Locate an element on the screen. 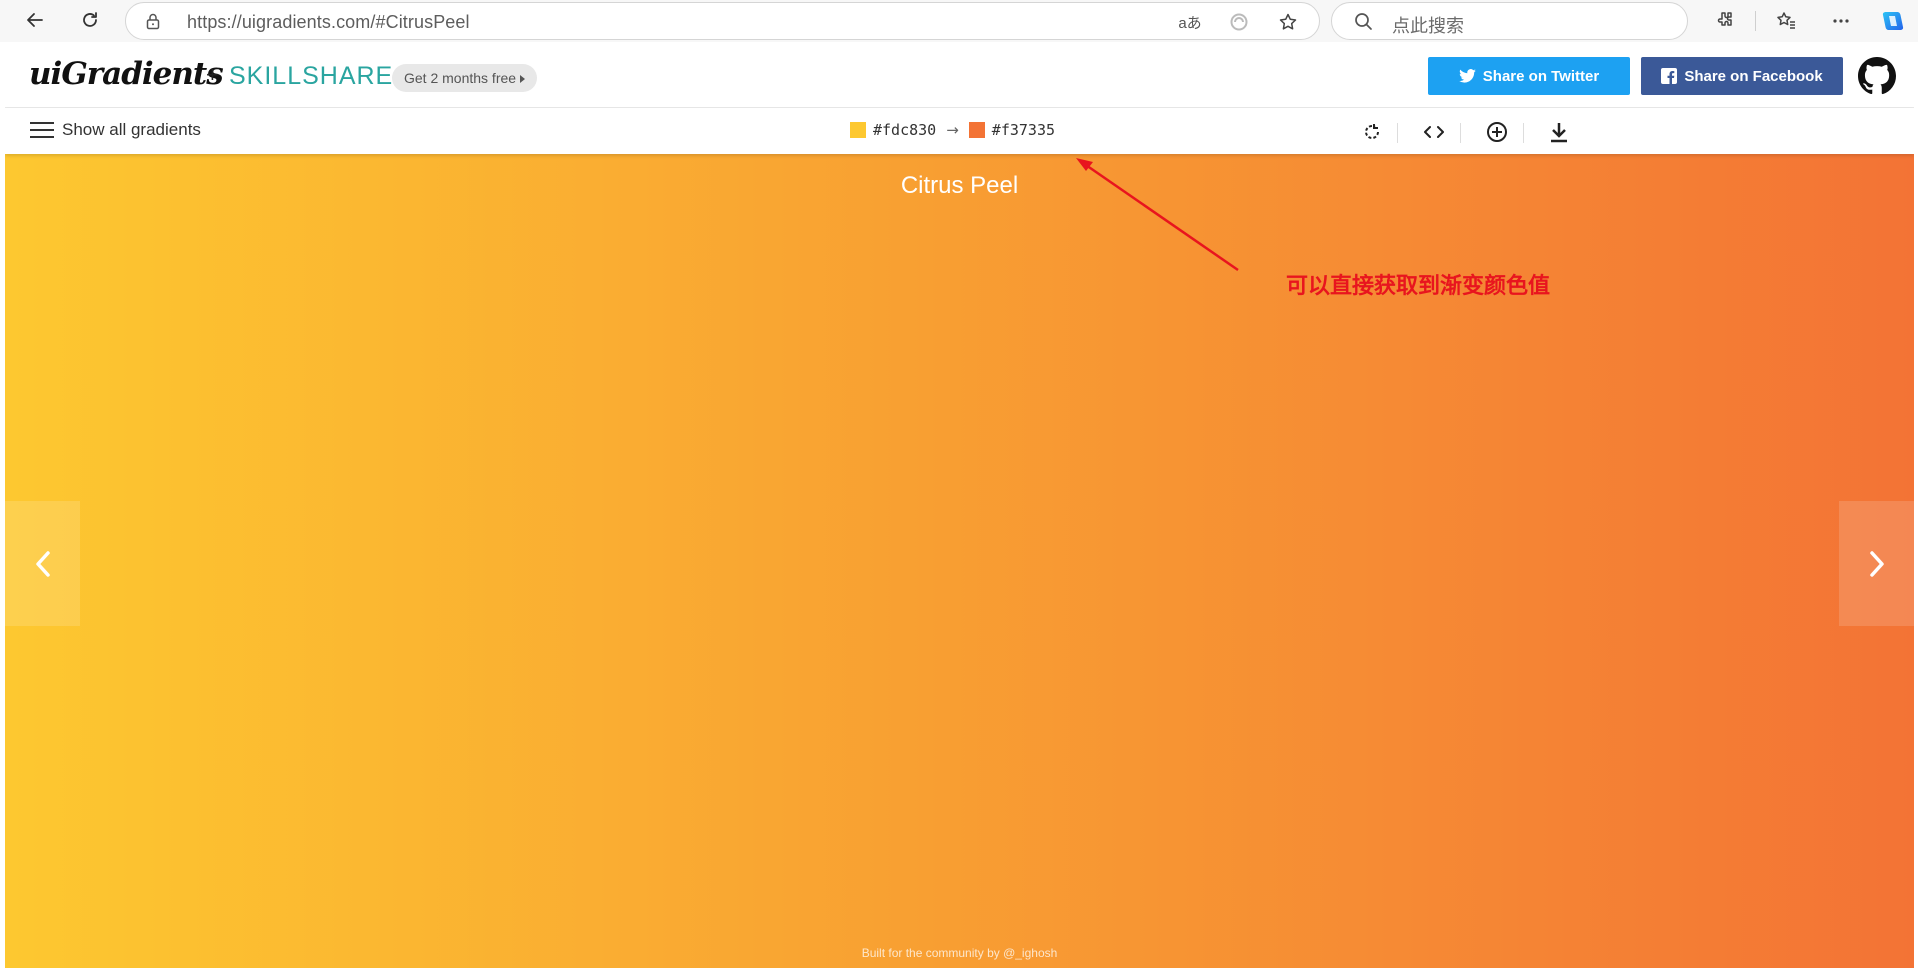 Image resolution: width=1918 pixels, height=968 pixels. chevron-right-icon is located at coordinates (1876, 563).